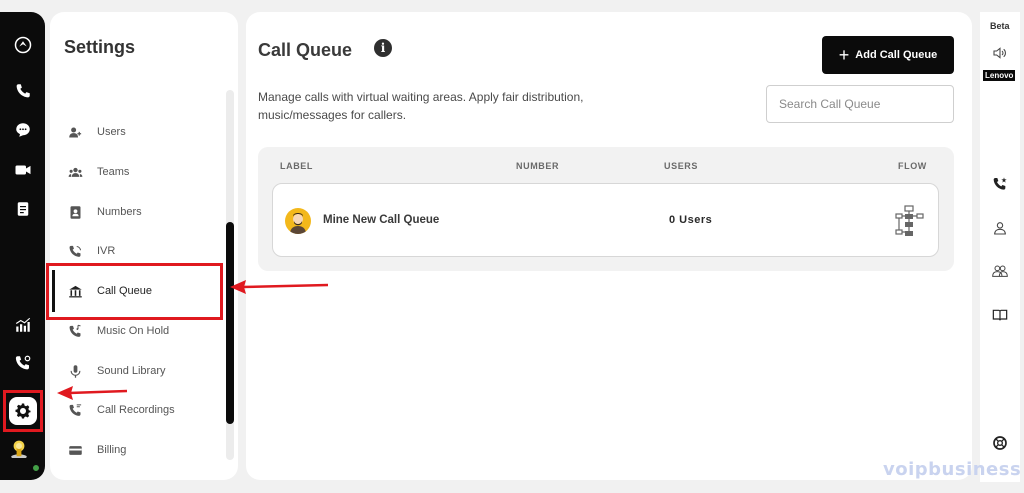  I want to click on app-logo-icon, so click(23, 45).